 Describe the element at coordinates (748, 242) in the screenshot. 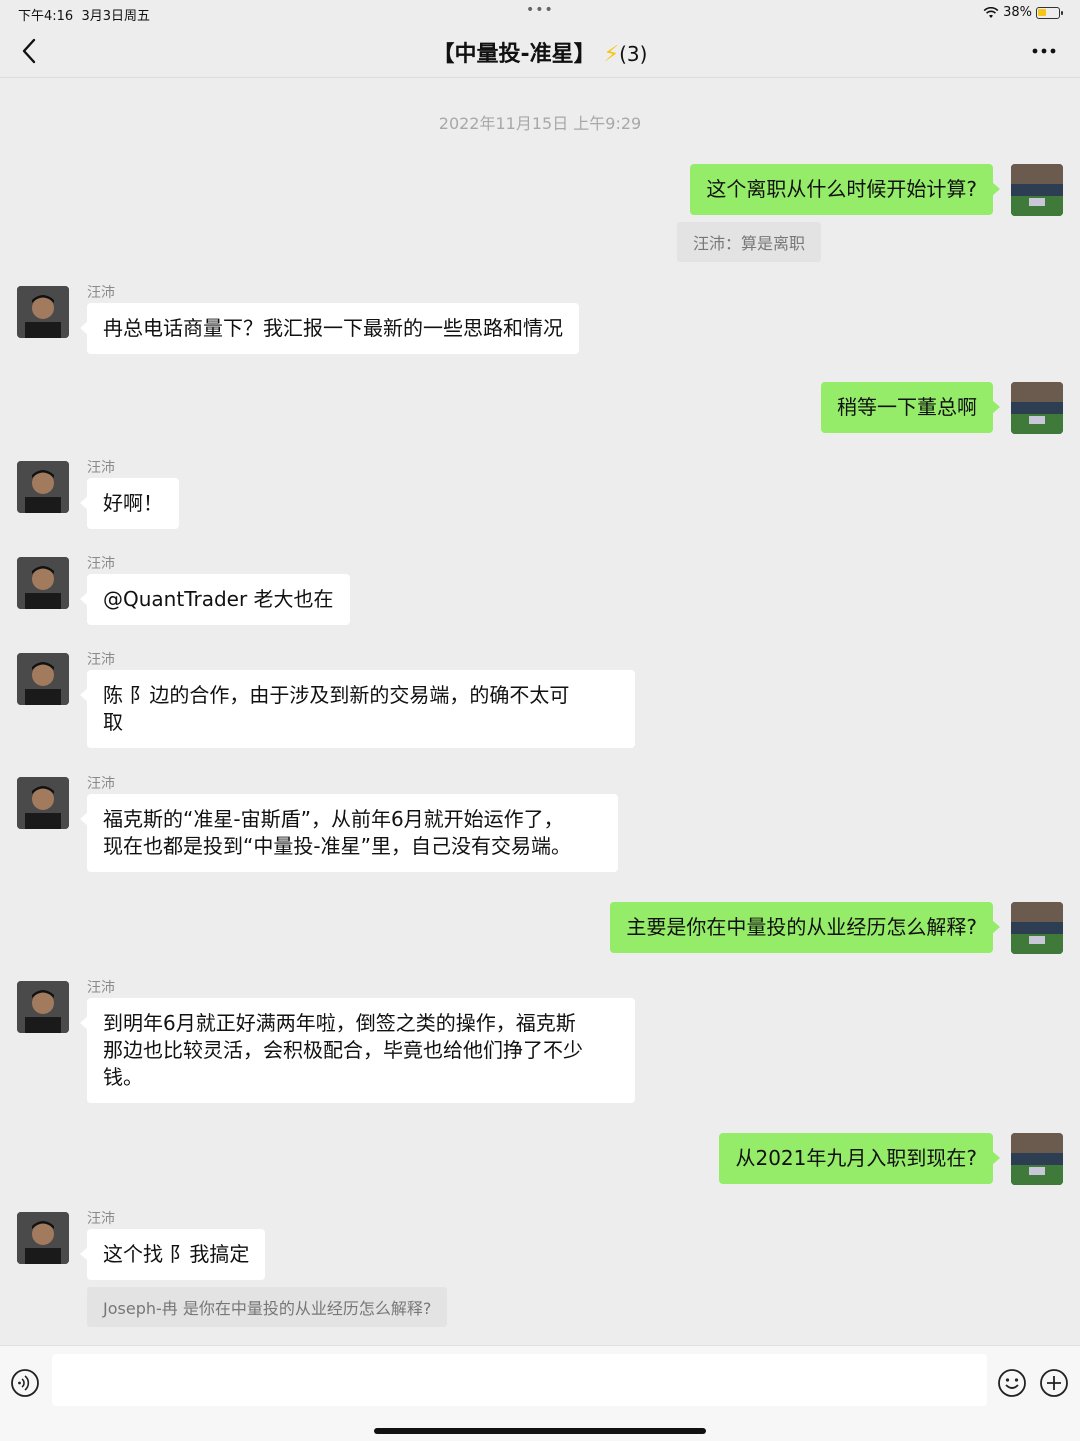

I see `quoted-message: 汪沛：算是离职` at that location.